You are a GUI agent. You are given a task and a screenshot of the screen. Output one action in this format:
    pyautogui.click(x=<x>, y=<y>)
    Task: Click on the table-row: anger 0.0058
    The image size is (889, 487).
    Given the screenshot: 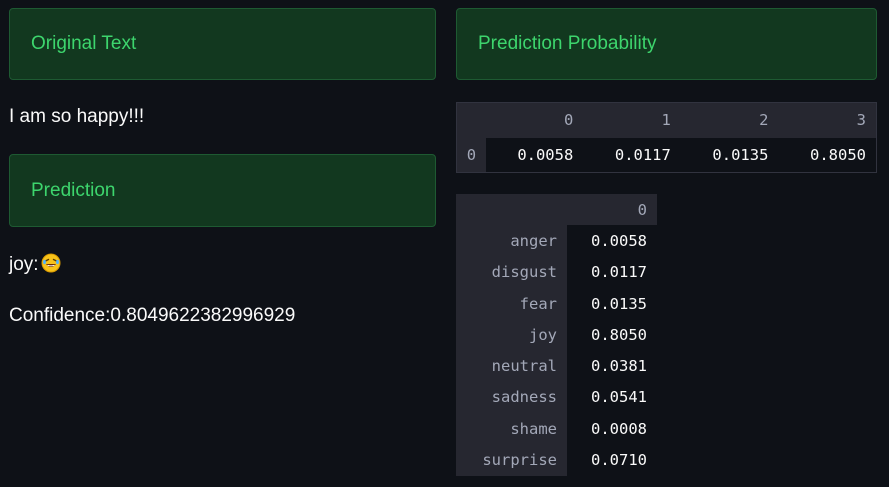 What is the action you would take?
    pyautogui.click(x=556, y=241)
    